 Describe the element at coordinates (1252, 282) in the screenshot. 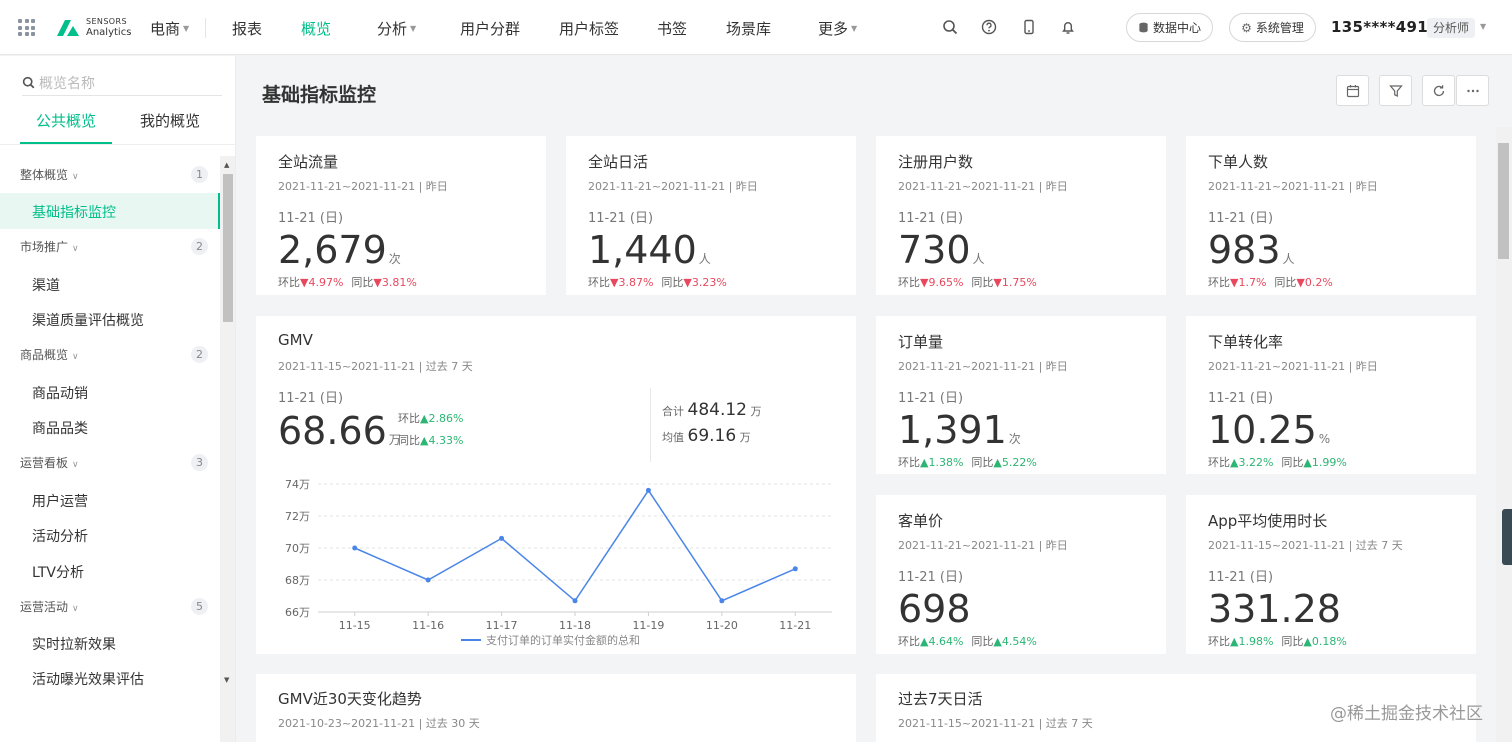

I see `mom-value: 1.7%` at that location.